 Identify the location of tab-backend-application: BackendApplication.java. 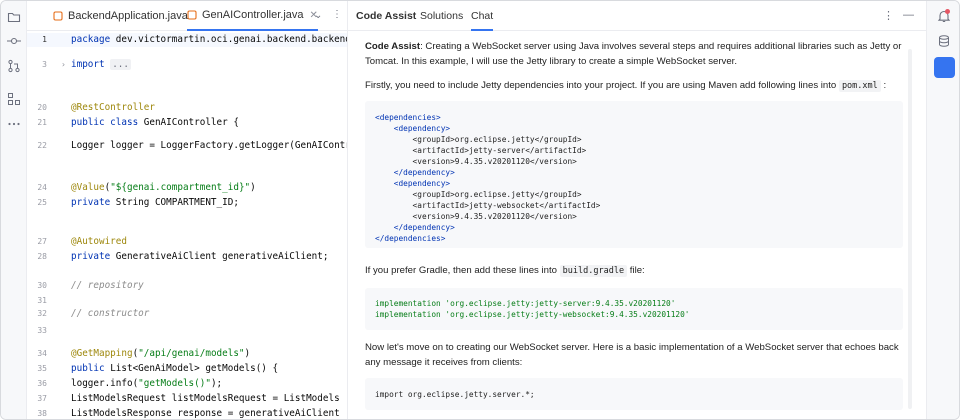
(120, 16).